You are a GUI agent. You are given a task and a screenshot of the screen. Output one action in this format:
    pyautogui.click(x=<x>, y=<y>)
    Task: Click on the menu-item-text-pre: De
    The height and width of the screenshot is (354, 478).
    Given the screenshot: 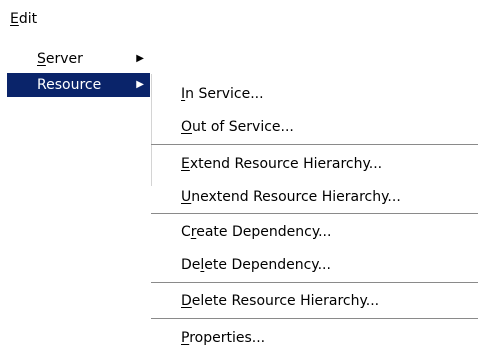 What is the action you would take?
    pyautogui.click(x=191, y=265)
    